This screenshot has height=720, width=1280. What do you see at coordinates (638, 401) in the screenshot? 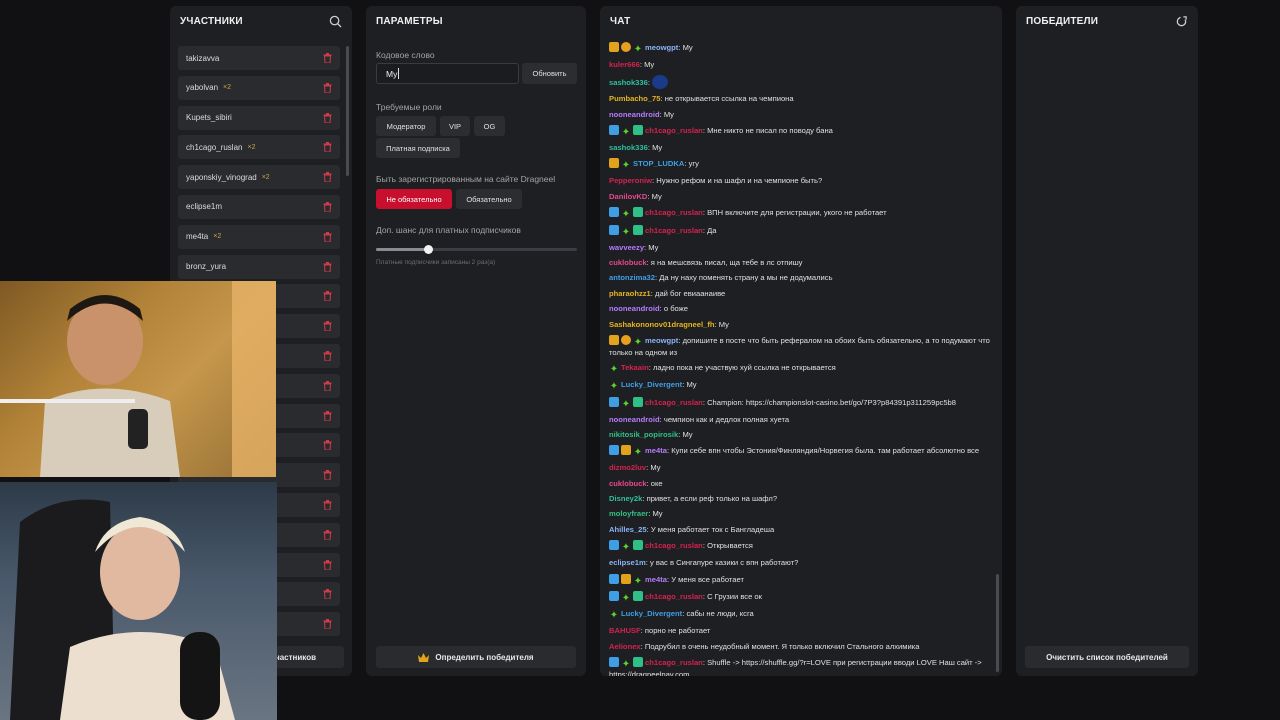
I see `green-badge-icon` at bounding box center [638, 401].